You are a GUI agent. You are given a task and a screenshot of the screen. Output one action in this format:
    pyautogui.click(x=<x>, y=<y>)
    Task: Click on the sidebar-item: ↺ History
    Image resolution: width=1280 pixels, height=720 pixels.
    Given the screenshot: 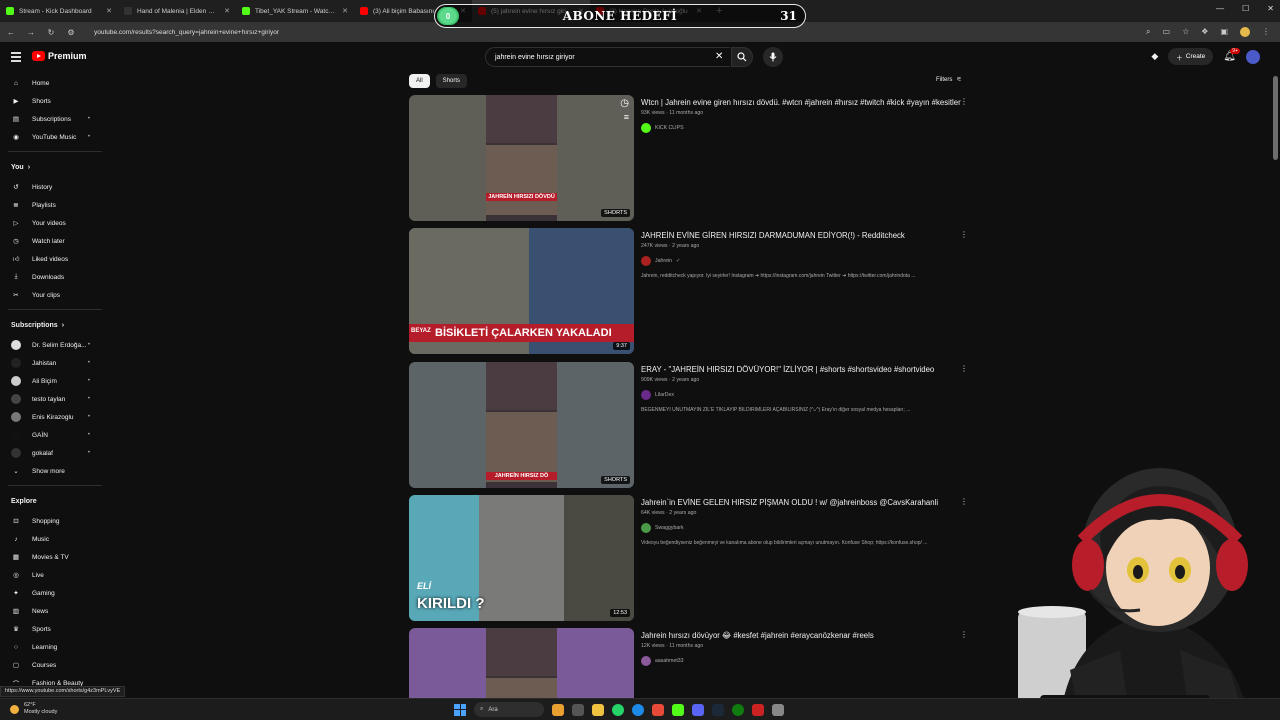 What is the action you would take?
    pyautogui.click(x=55, y=187)
    